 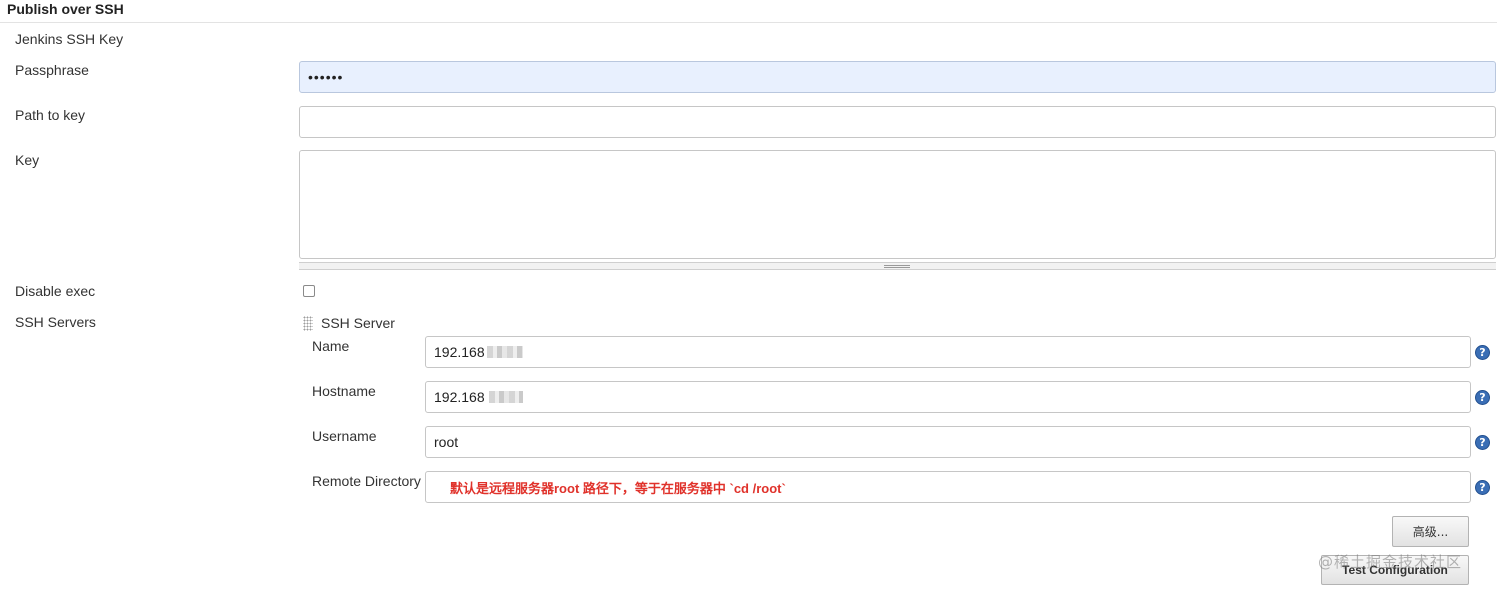 I want to click on username-field: root, so click(x=948, y=442).